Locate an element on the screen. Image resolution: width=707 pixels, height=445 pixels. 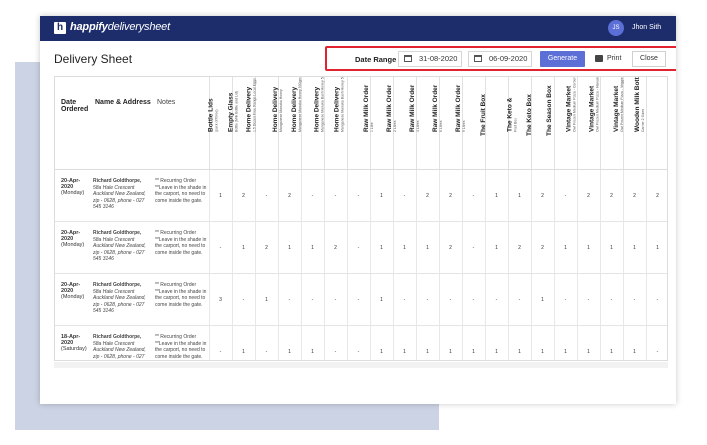
product-header-label: Home Delivery Manganese Manuka Honey is located at coordinates (276, 109).